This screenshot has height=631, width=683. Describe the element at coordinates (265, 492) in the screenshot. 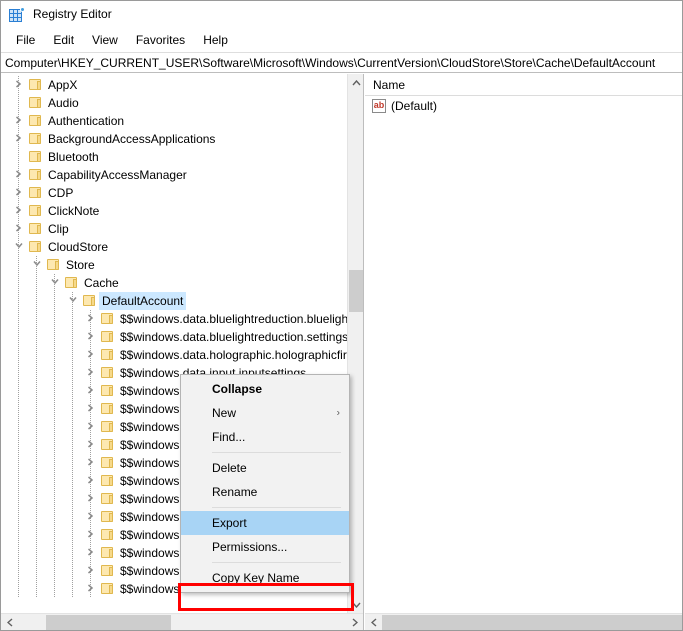

I see `context-menu-item-rename: Rename` at that location.